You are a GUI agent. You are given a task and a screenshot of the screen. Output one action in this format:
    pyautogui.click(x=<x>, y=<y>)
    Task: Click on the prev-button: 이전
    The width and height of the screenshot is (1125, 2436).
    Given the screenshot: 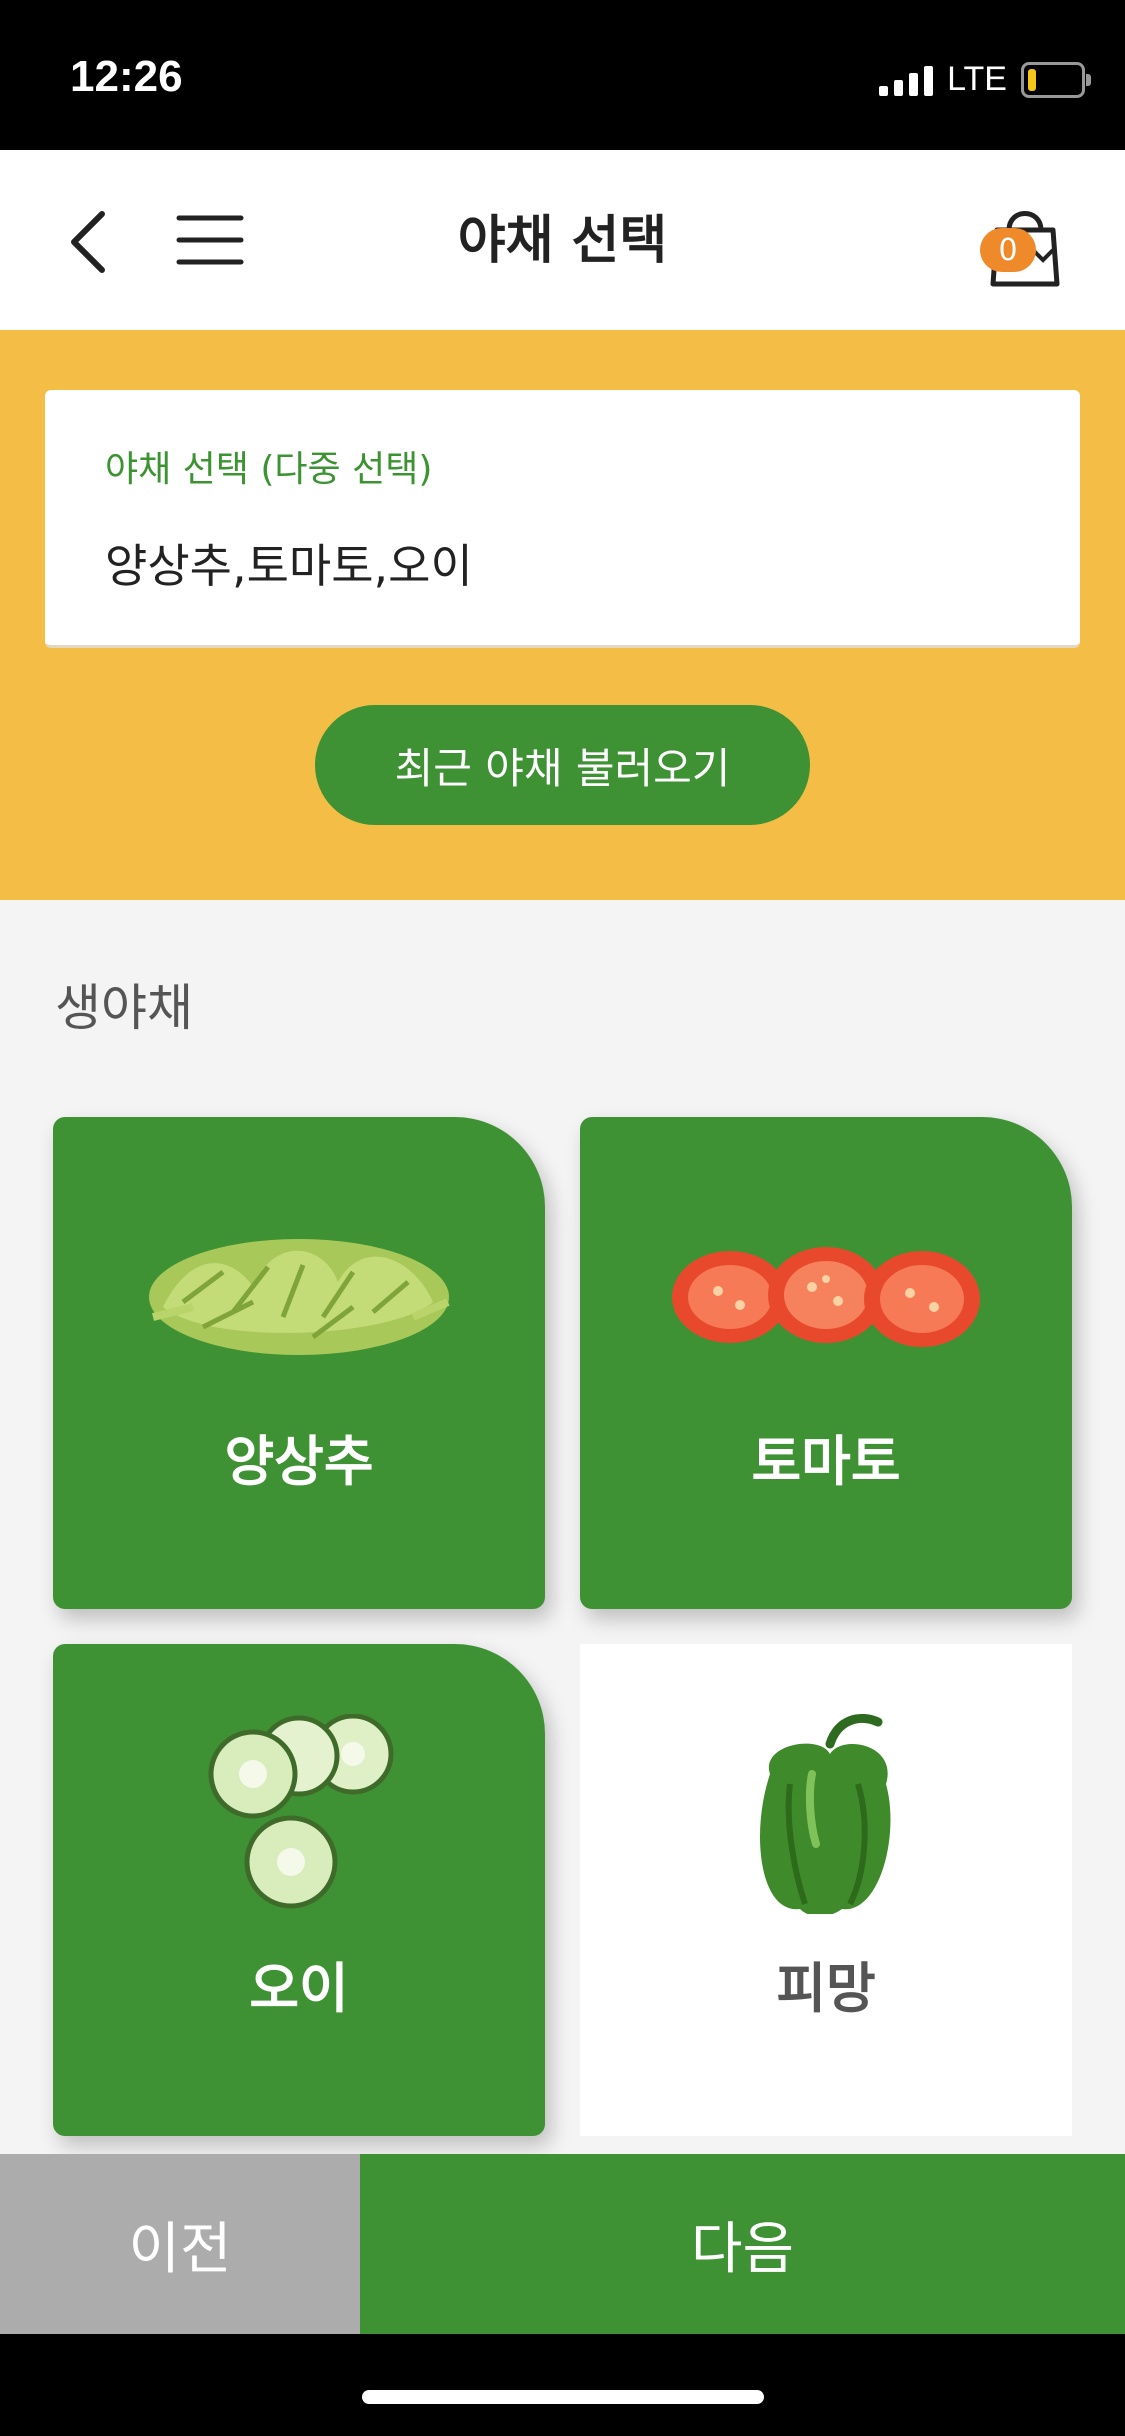 What is the action you would take?
    pyautogui.click(x=180, y=2244)
    